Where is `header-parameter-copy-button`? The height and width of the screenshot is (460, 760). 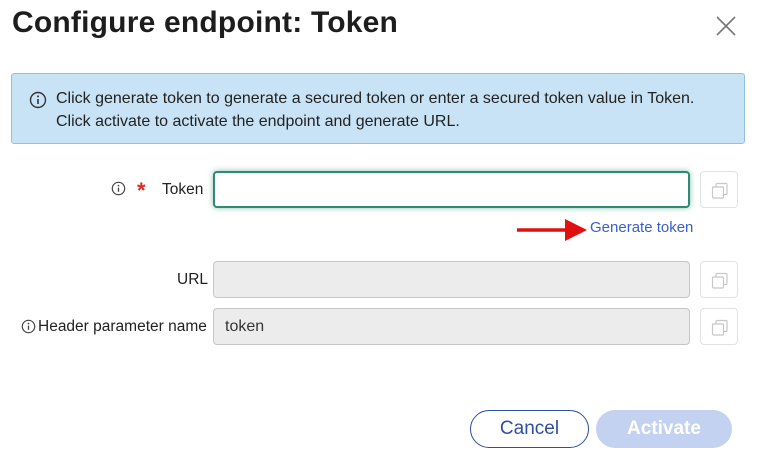
header-parameter-copy-button is located at coordinates (719, 326).